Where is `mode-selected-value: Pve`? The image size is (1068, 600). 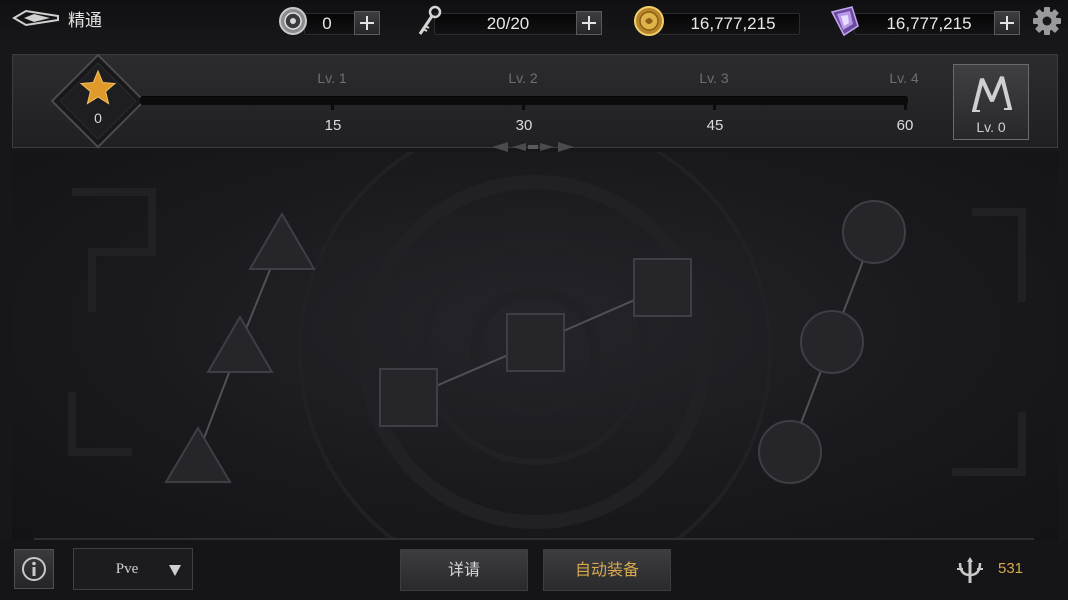 mode-selected-value: Pve is located at coordinates (127, 569).